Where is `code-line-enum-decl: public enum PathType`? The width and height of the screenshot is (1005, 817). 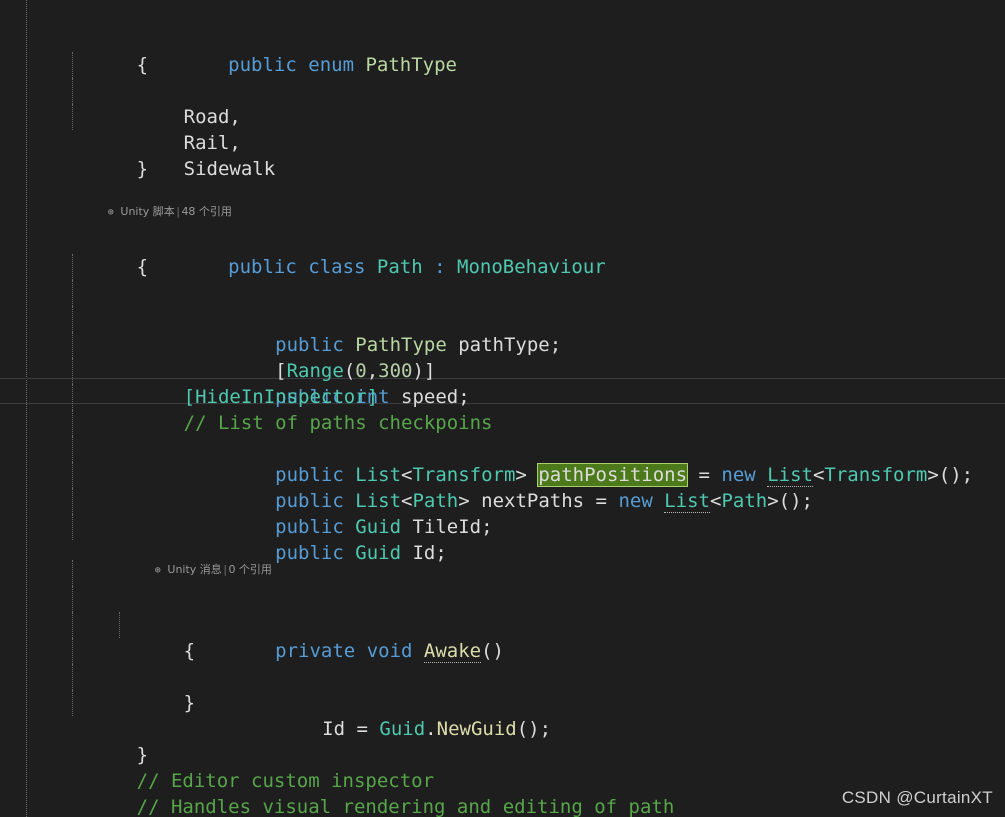 code-line-enum-decl: public enum PathType is located at coordinates (502, 38).